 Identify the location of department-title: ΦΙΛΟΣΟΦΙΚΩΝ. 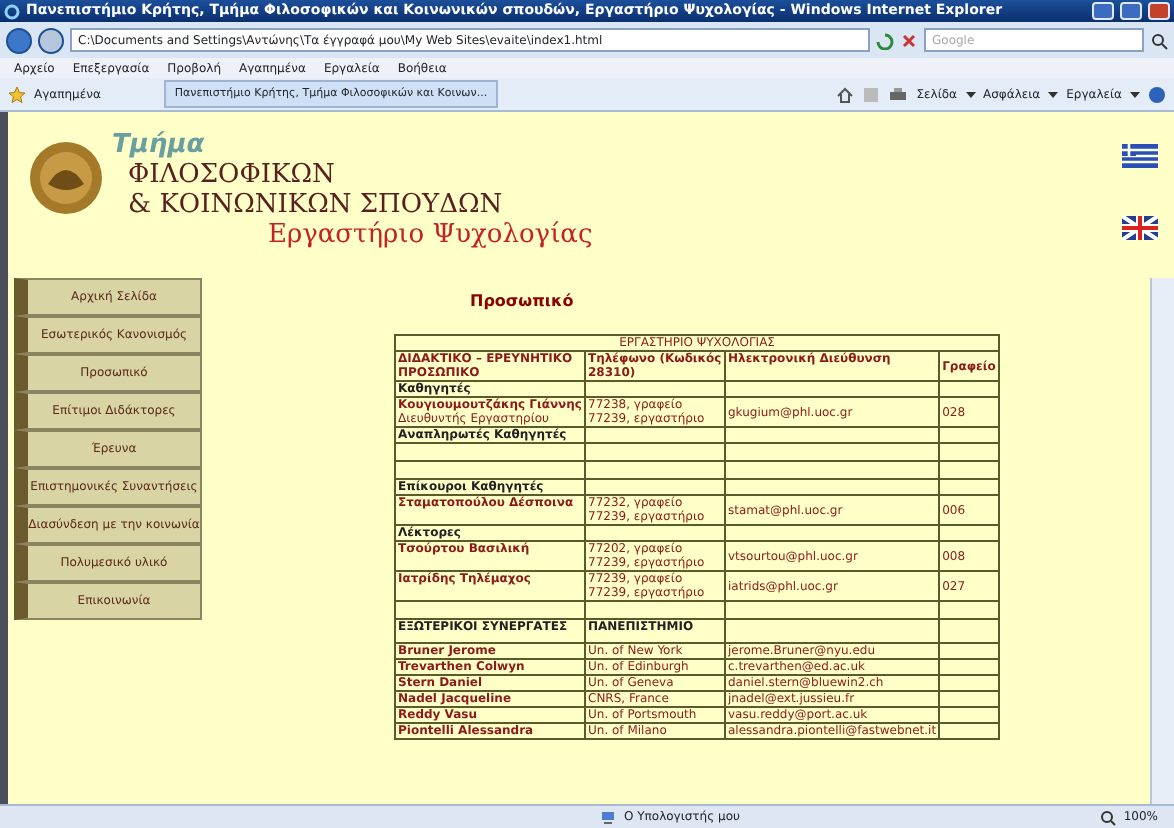
(232, 174).